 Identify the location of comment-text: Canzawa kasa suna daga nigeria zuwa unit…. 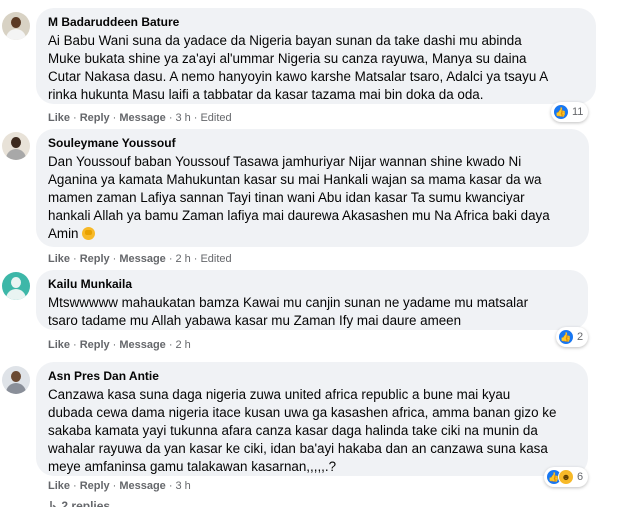
(302, 430).